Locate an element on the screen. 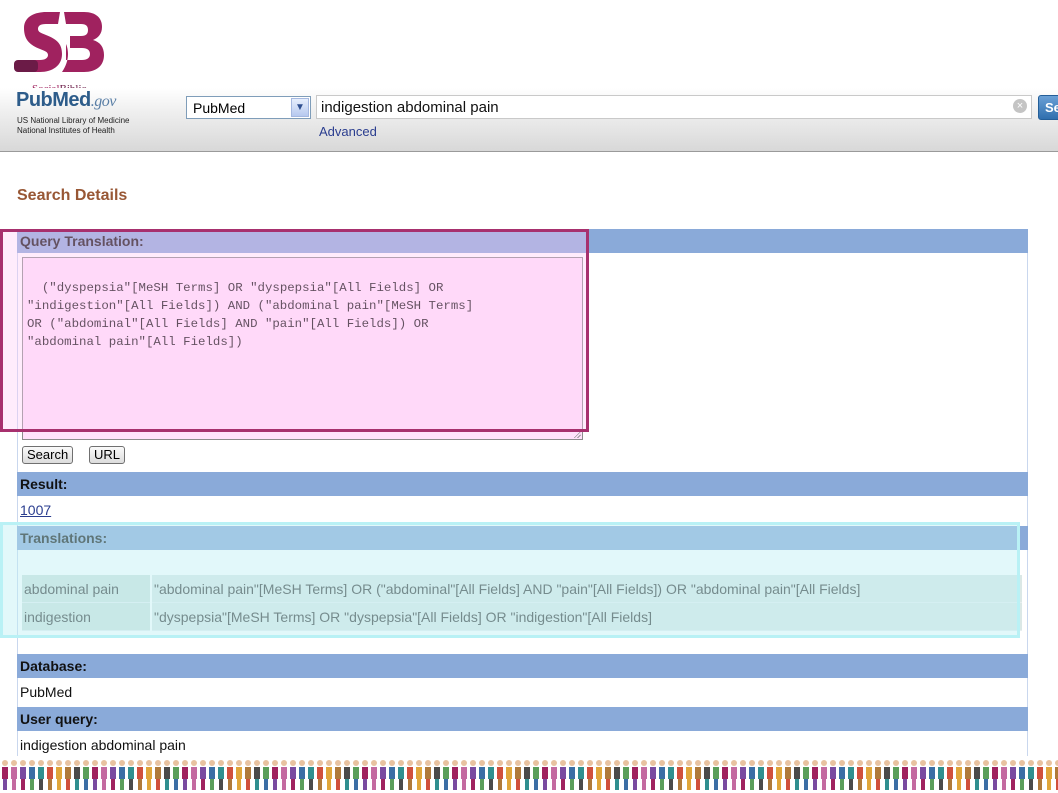 The height and width of the screenshot is (793, 1058). chevron-down-icon: ▼ is located at coordinates (300, 107).